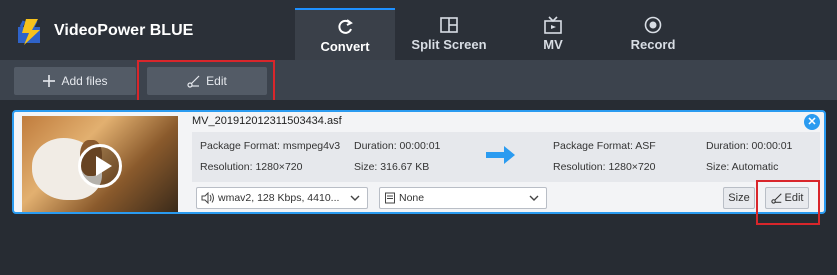 The width and height of the screenshot is (837, 275). What do you see at coordinates (653, 44) in the screenshot?
I see `tab-label: Record` at bounding box center [653, 44].